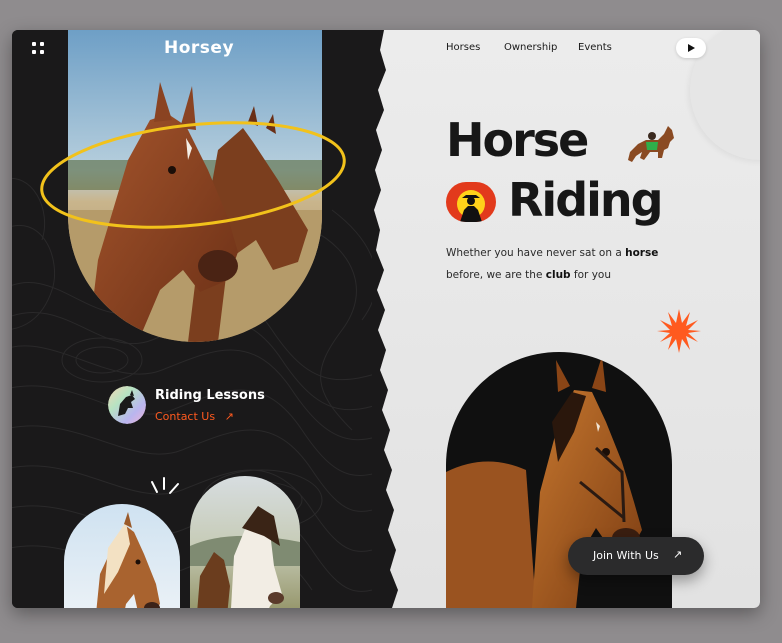 Image resolution: width=782 pixels, height=643 pixels. I want to click on cowboy-rider-icon, so click(471, 202).